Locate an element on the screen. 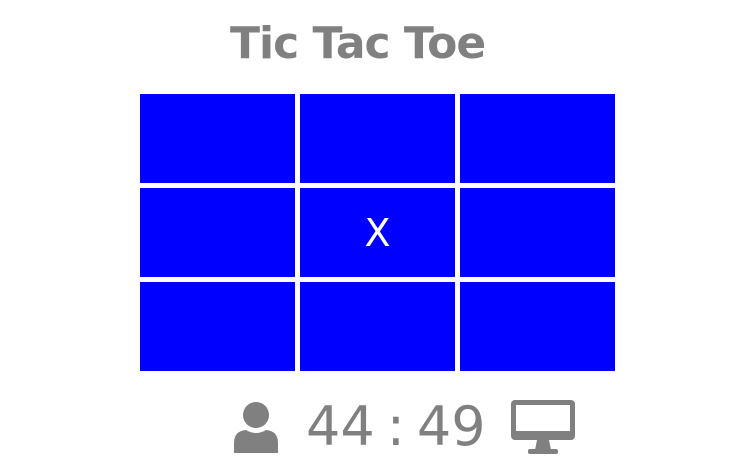 The image size is (752, 471). game-title: Tic Tac Toe is located at coordinates (358, 43).